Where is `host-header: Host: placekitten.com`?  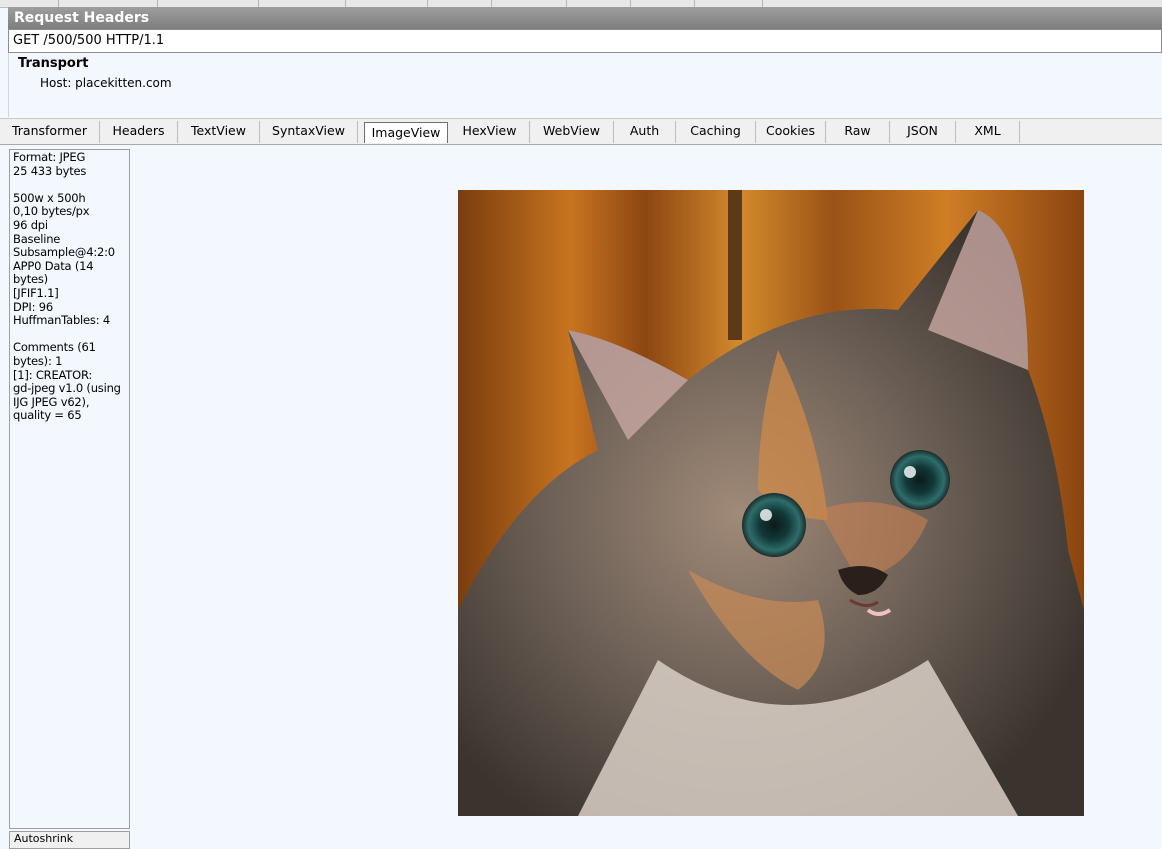
host-header: Host: placekitten.com is located at coordinates (106, 83).